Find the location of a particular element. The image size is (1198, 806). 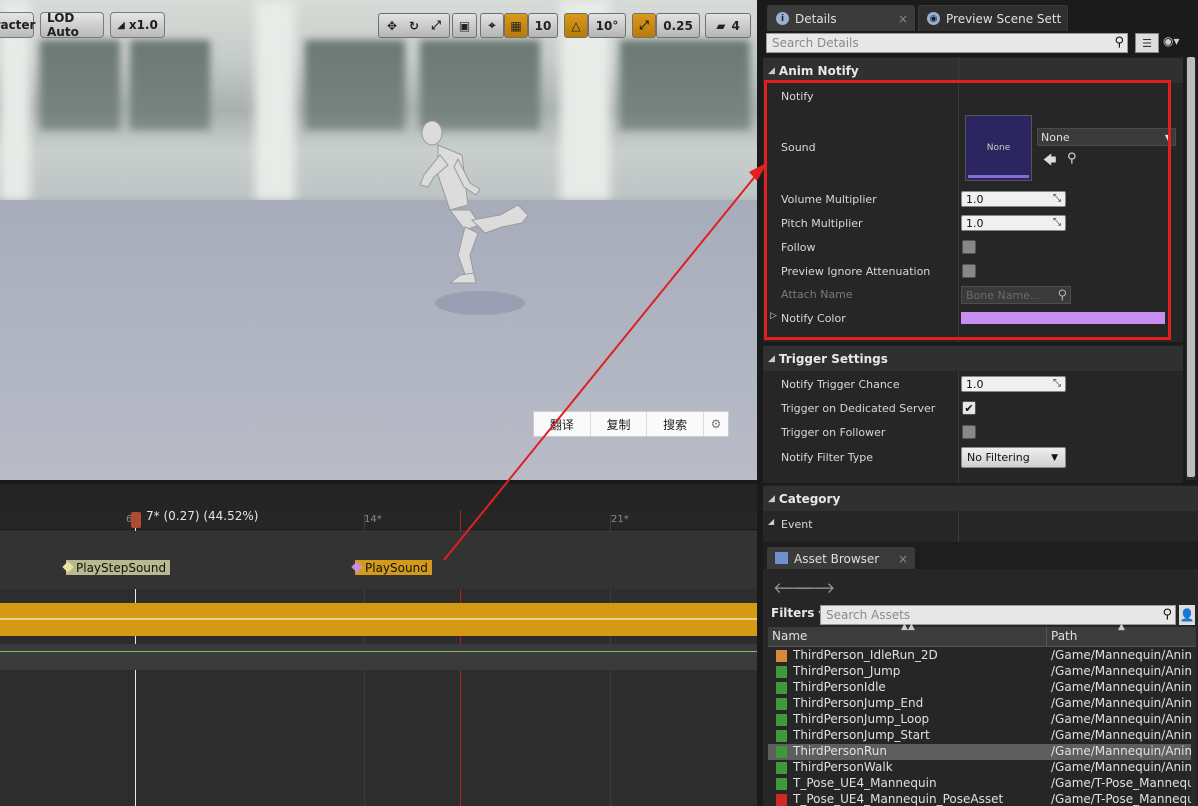

column-header-path: Path is located at coordinates (1064, 636).